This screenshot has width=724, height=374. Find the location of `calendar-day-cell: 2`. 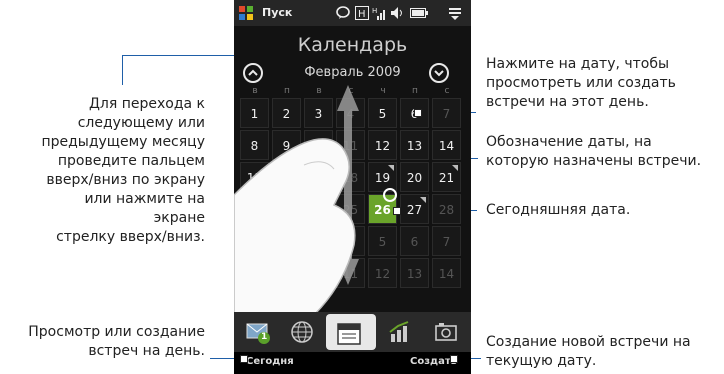

calendar-day-cell: 2 is located at coordinates (286, 113).